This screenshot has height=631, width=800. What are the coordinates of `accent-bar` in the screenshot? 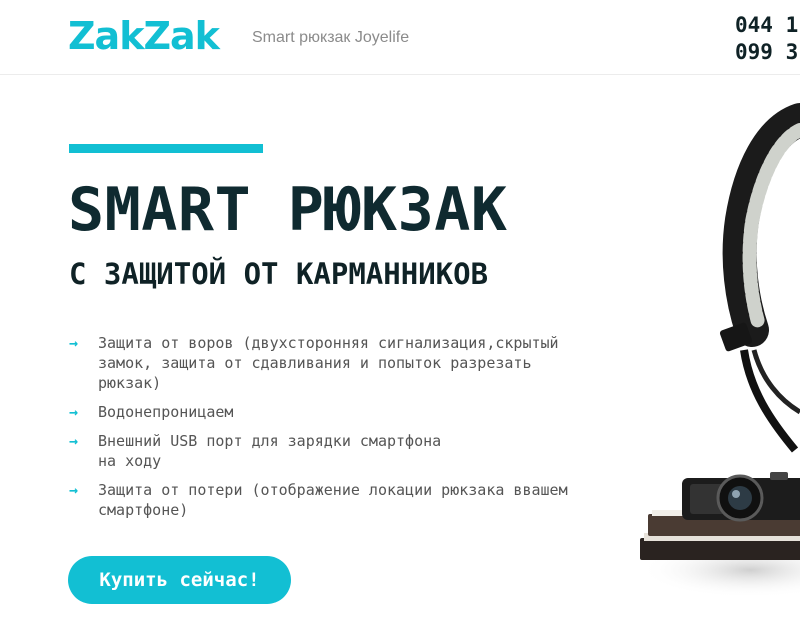 It's located at (166, 148).